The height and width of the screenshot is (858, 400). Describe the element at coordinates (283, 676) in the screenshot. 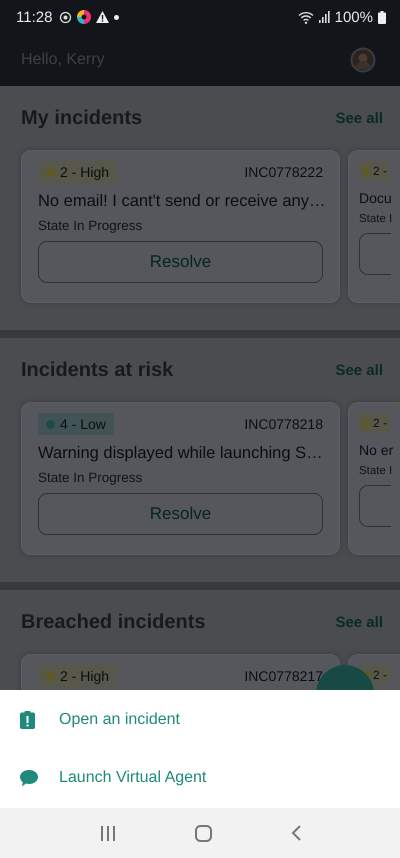

I see `incident-number: INC0778217` at that location.